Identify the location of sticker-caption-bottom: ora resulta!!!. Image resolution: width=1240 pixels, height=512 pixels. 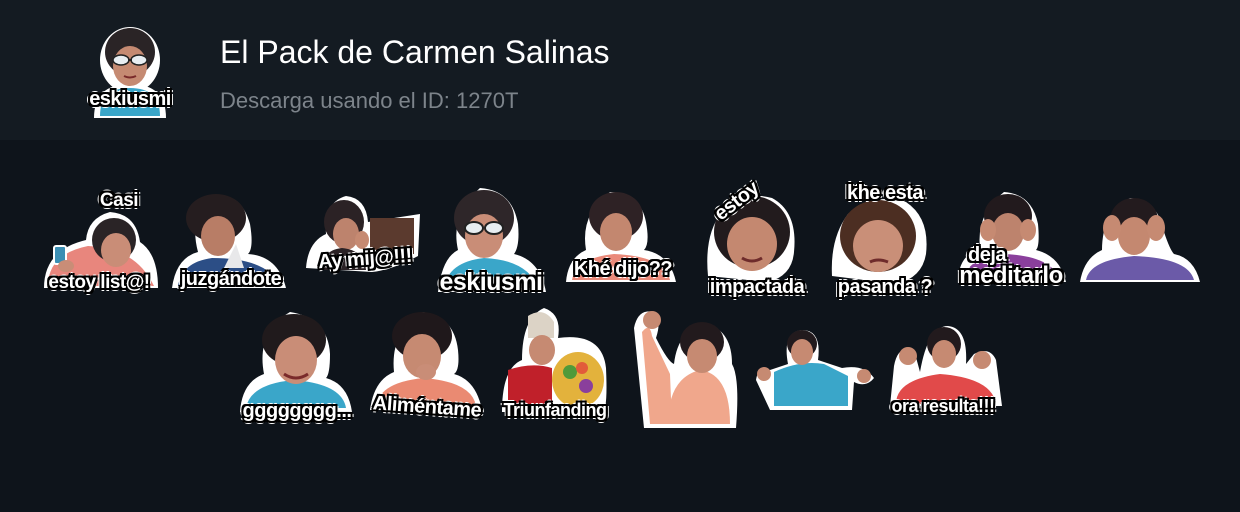
(943, 406).